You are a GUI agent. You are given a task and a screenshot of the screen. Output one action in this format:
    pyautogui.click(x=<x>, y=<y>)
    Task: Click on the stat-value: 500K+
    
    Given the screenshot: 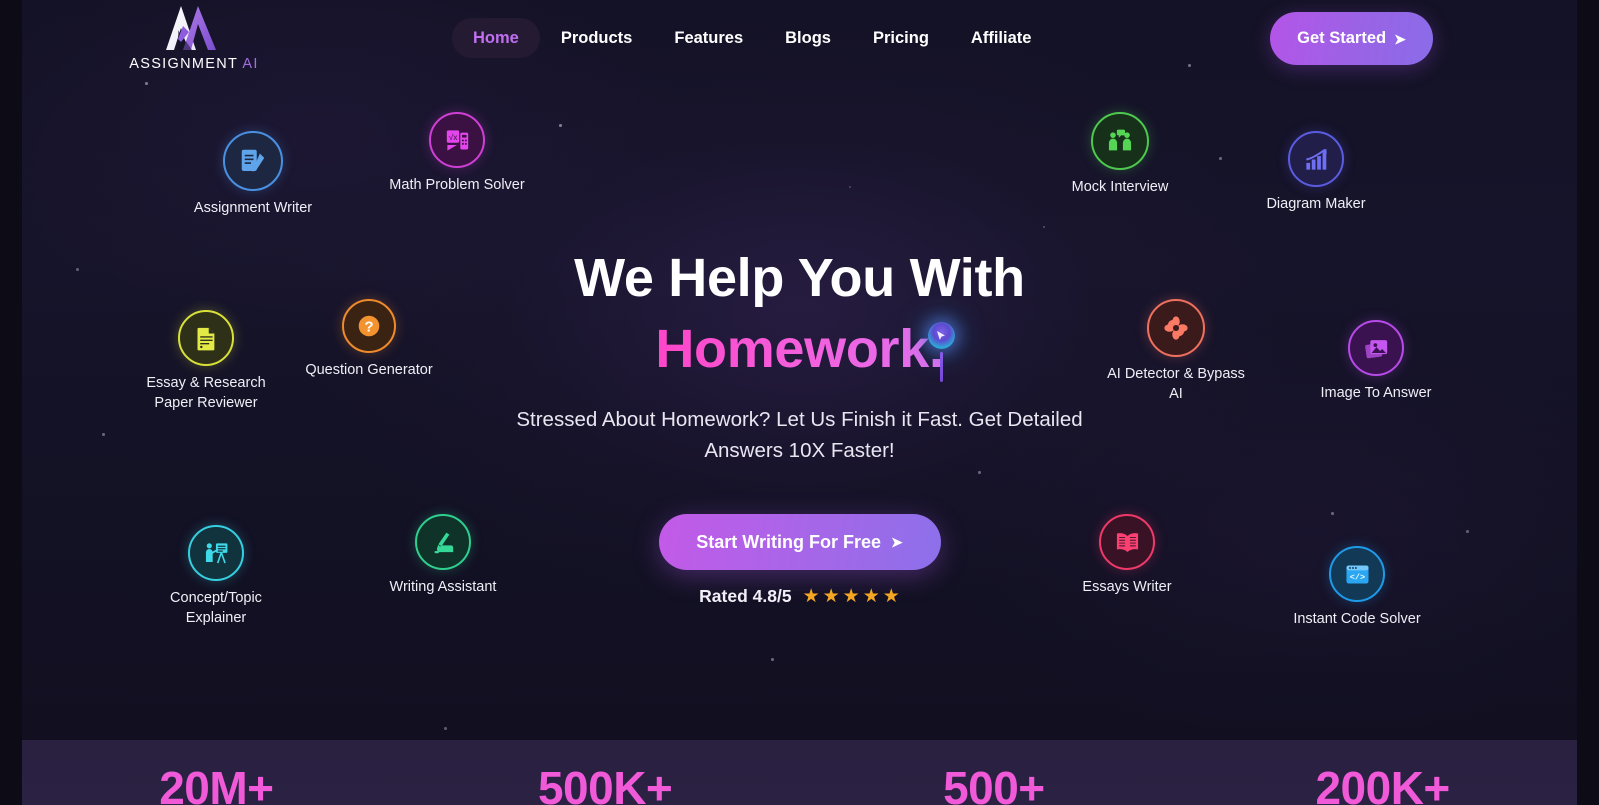 What is the action you would take?
    pyautogui.click(x=605, y=783)
    